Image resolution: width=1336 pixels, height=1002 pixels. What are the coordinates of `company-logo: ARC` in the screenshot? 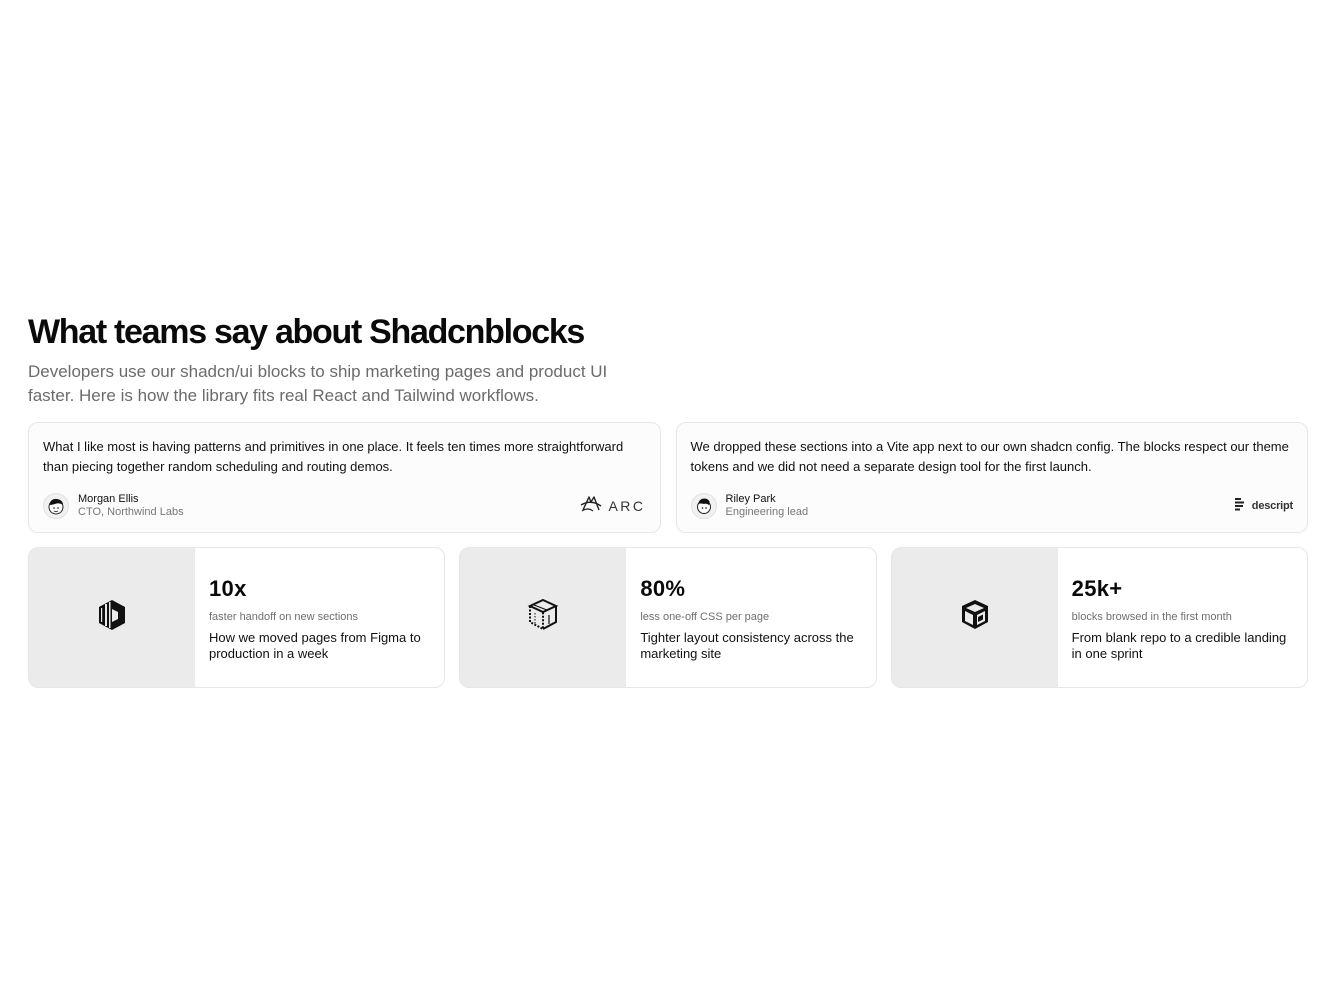 It's located at (612, 506).